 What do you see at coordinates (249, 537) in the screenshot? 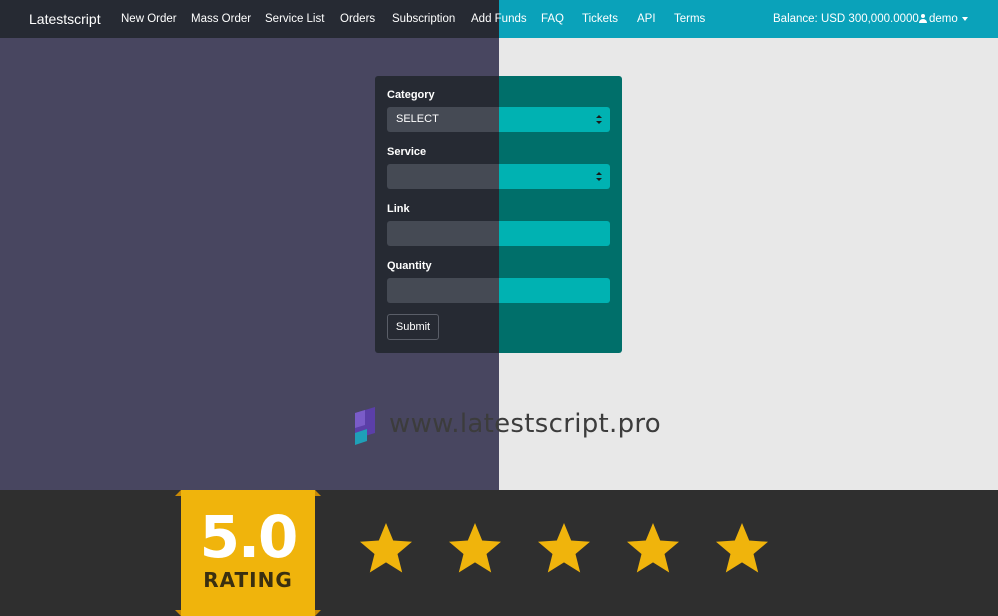
I see `rating-score: 5.0` at bounding box center [249, 537].